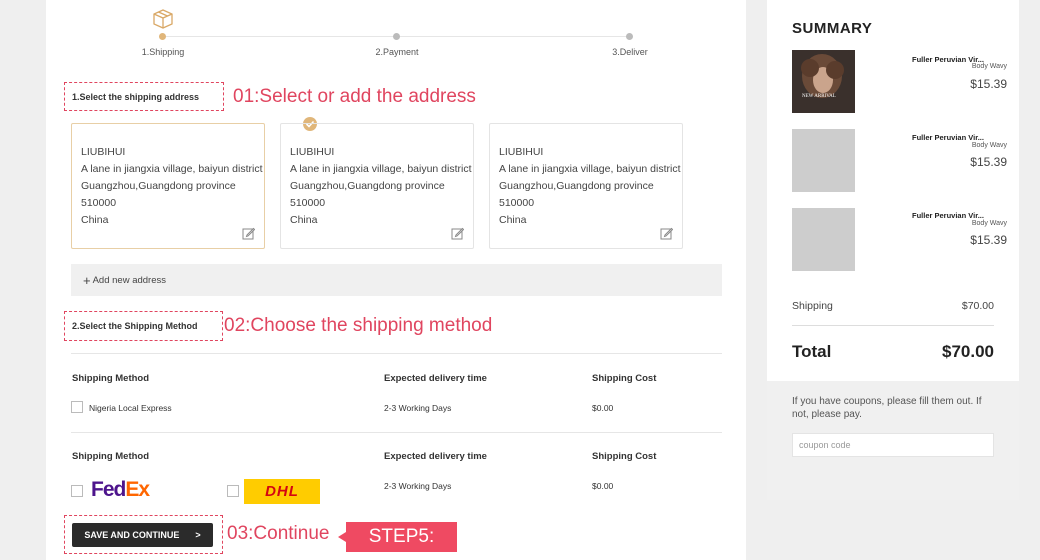 The height and width of the screenshot is (560, 1040). I want to click on summary-title: SUMMARY, so click(832, 28).